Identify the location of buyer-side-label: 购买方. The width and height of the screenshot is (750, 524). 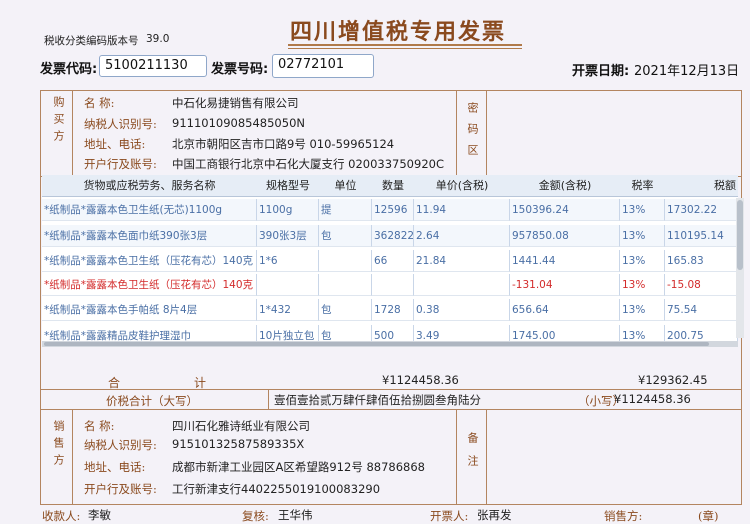
(58, 121).